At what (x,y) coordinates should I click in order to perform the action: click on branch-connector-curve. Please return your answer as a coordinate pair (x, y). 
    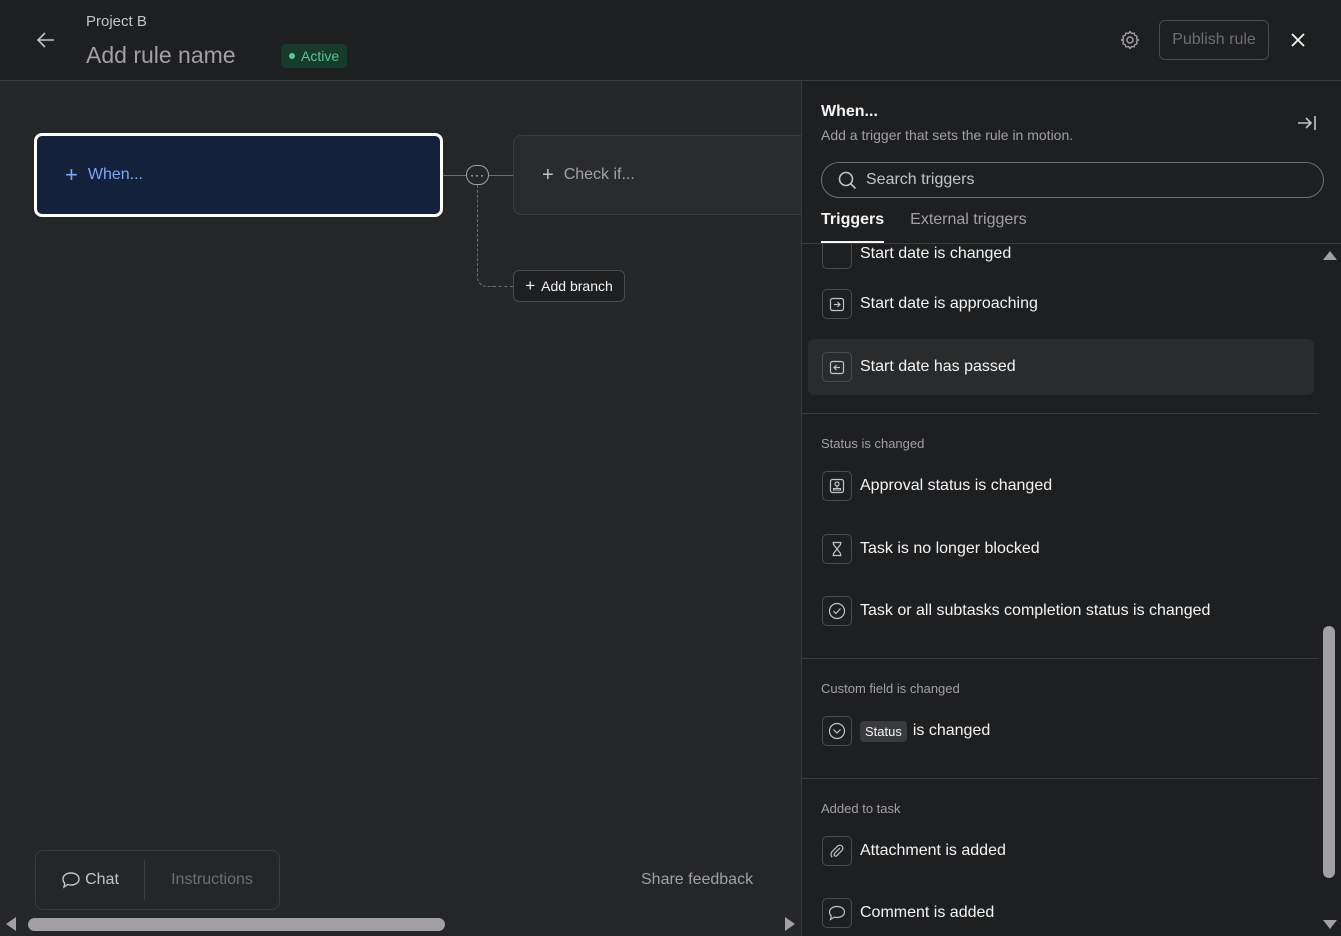
    Looking at the image, I should click on (485, 279).